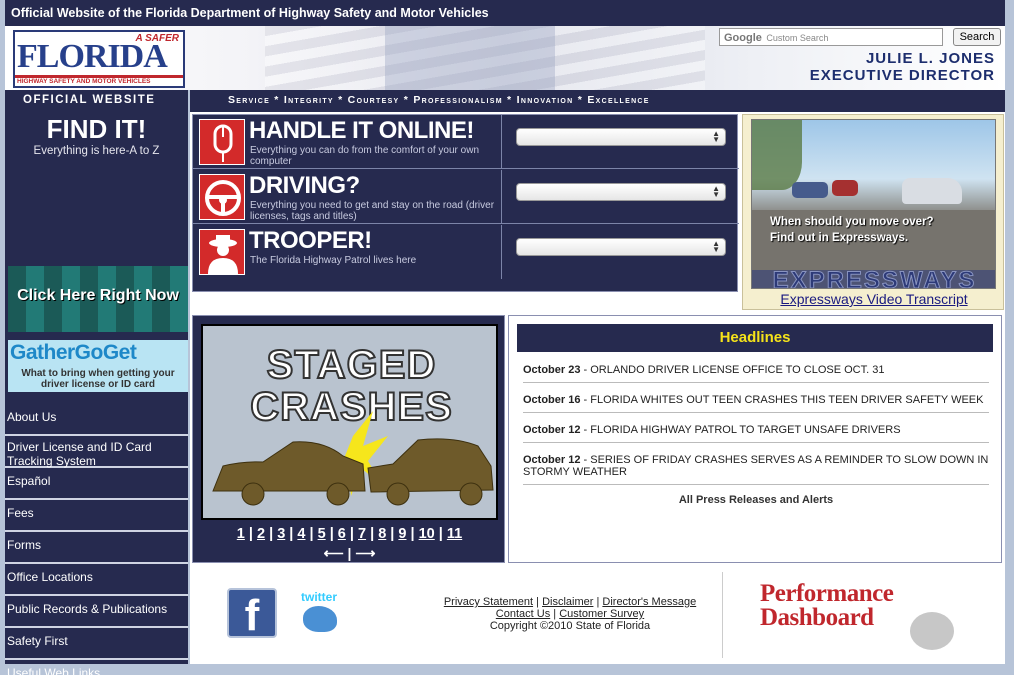 The height and width of the screenshot is (675, 1014). Describe the element at coordinates (98, 295) in the screenshot. I see `click-here-label: Click Here Right Now` at that location.